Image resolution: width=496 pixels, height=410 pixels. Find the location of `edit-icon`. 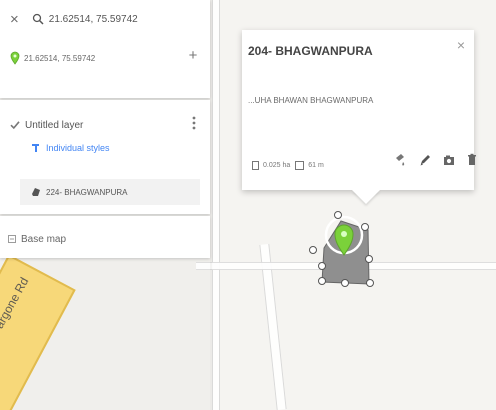

edit-icon is located at coordinates (425, 160).